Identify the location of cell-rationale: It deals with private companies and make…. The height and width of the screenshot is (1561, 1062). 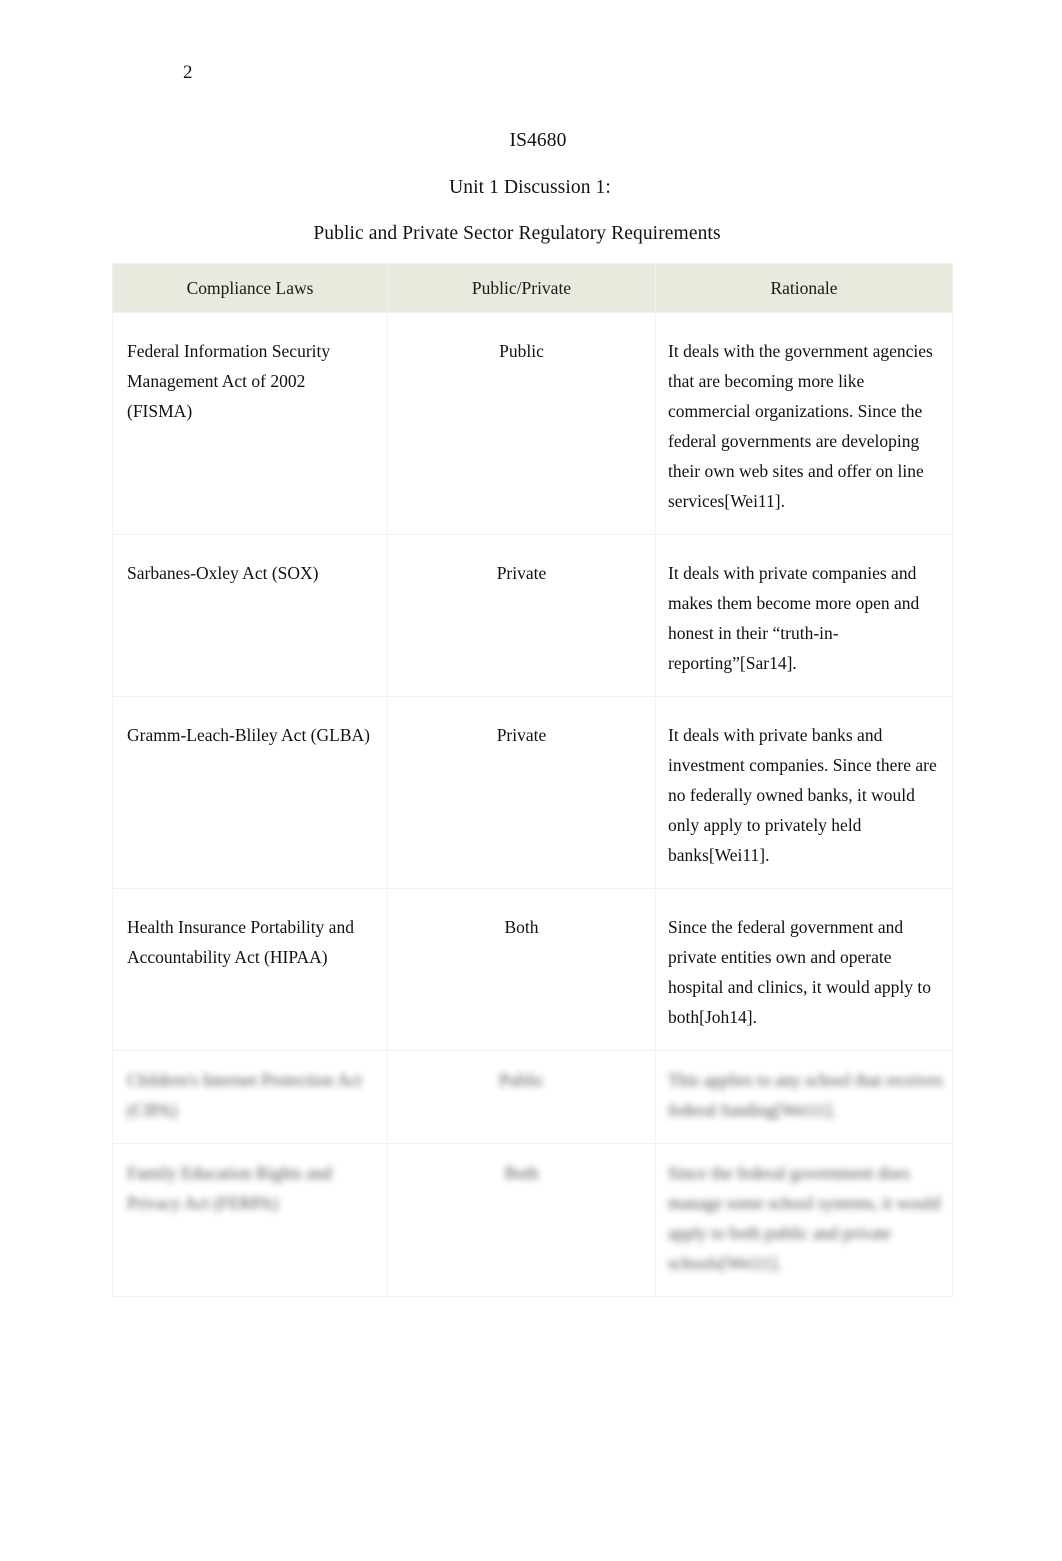
(804, 615).